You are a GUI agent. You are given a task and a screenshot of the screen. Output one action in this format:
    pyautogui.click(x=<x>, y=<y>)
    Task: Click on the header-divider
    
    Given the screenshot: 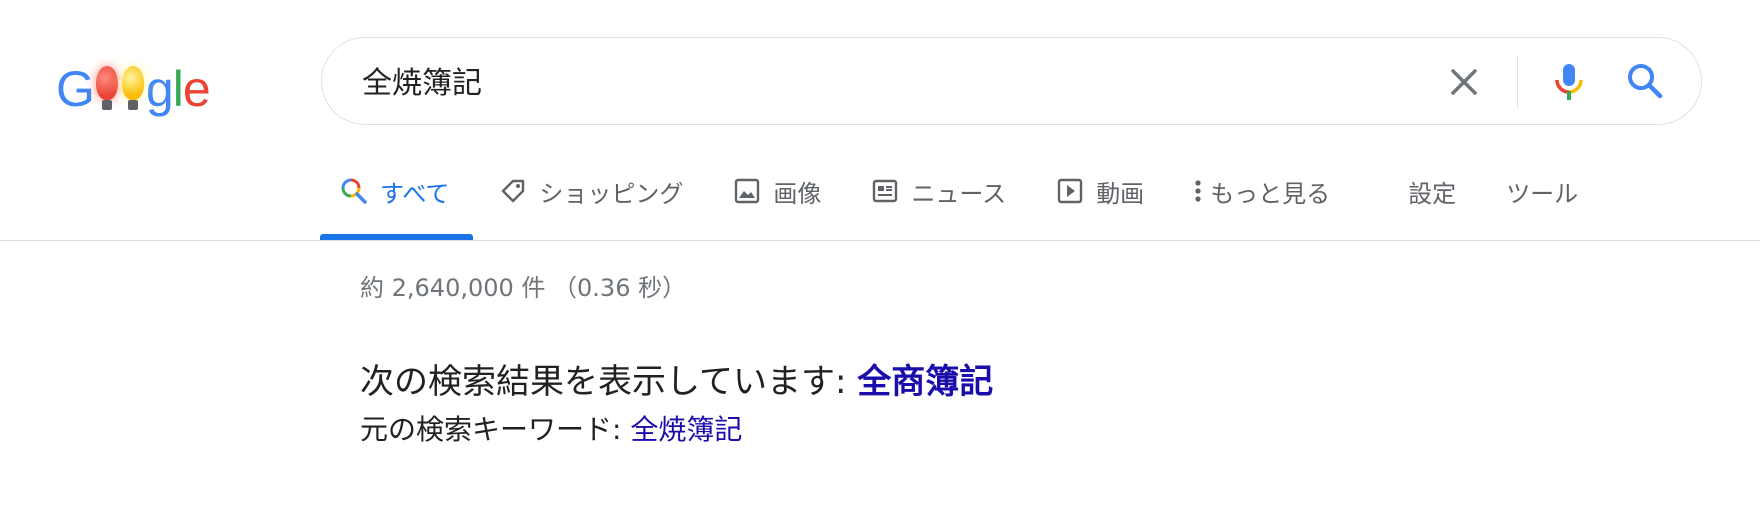 What is the action you would take?
    pyautogui.click(x=880, y=240)
    